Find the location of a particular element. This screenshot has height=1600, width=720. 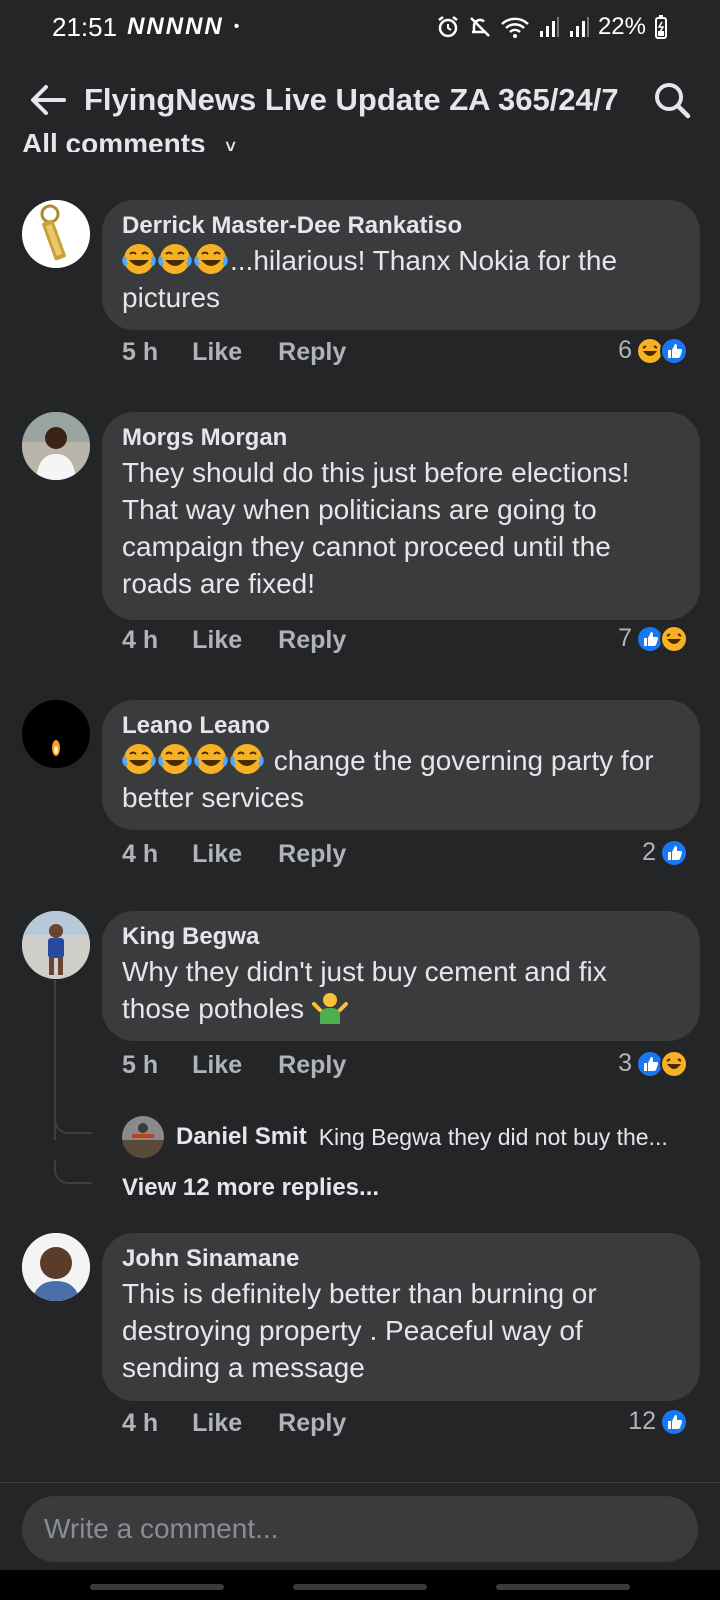

system-nav-bar is located at coordinates (360, 1585).